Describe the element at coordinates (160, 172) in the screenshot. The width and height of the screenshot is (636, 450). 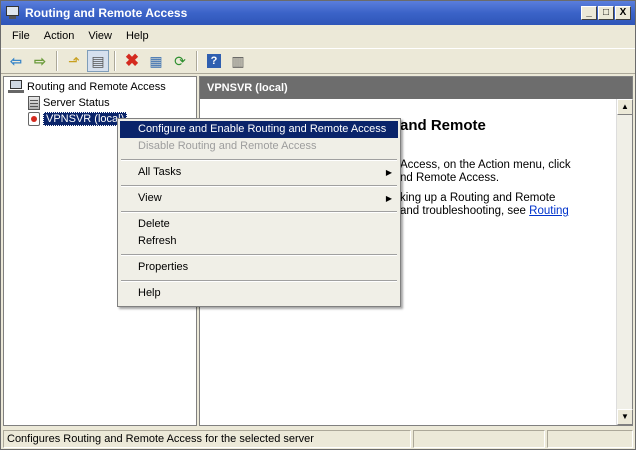
I see `menu-item-label: All Tasks` at that location.